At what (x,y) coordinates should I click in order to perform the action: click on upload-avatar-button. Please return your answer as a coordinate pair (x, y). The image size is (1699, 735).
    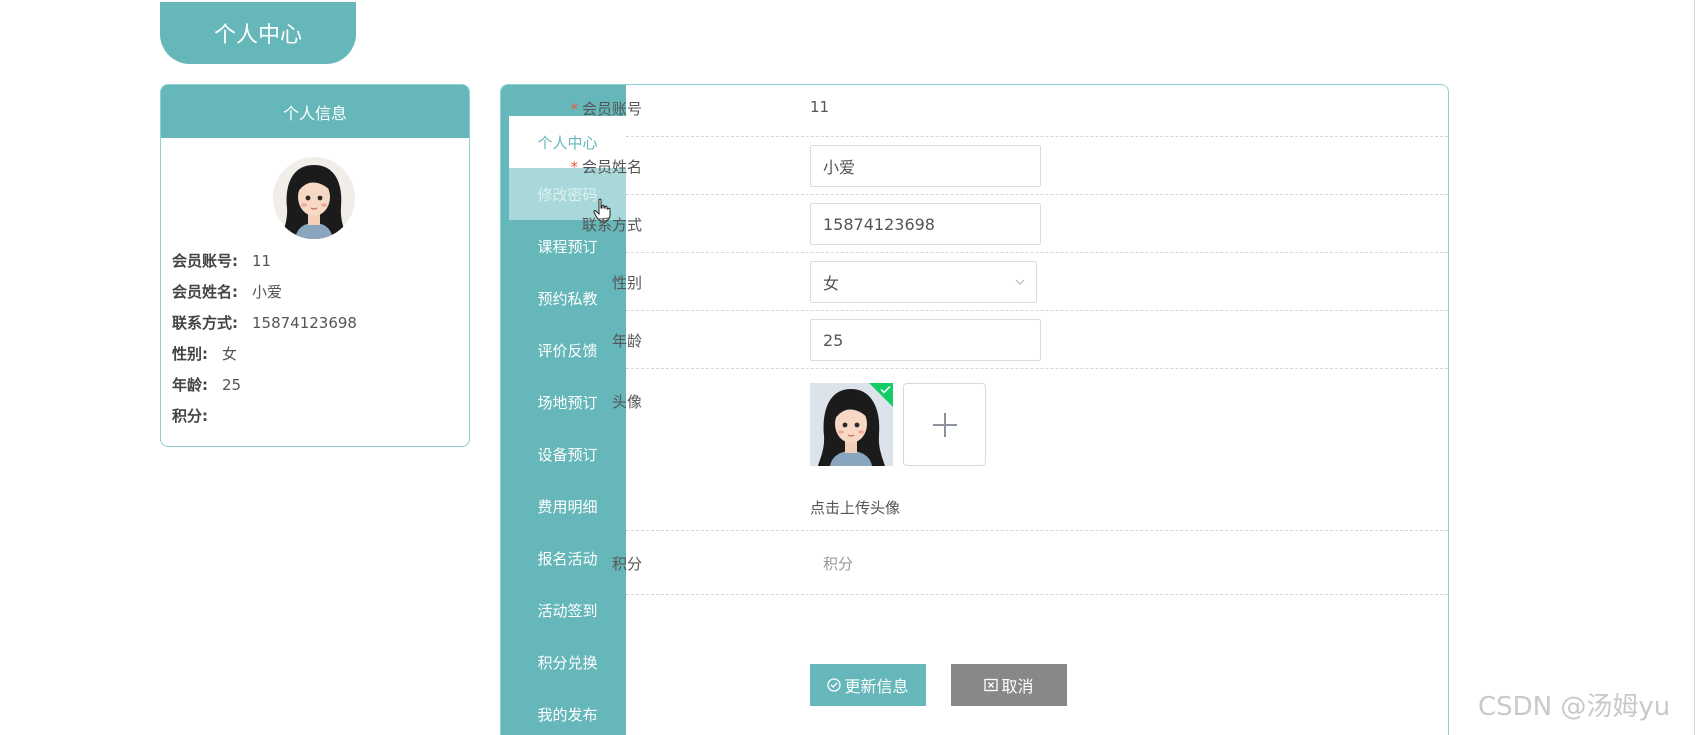
    Looking at the image, I should click on (944, 424).